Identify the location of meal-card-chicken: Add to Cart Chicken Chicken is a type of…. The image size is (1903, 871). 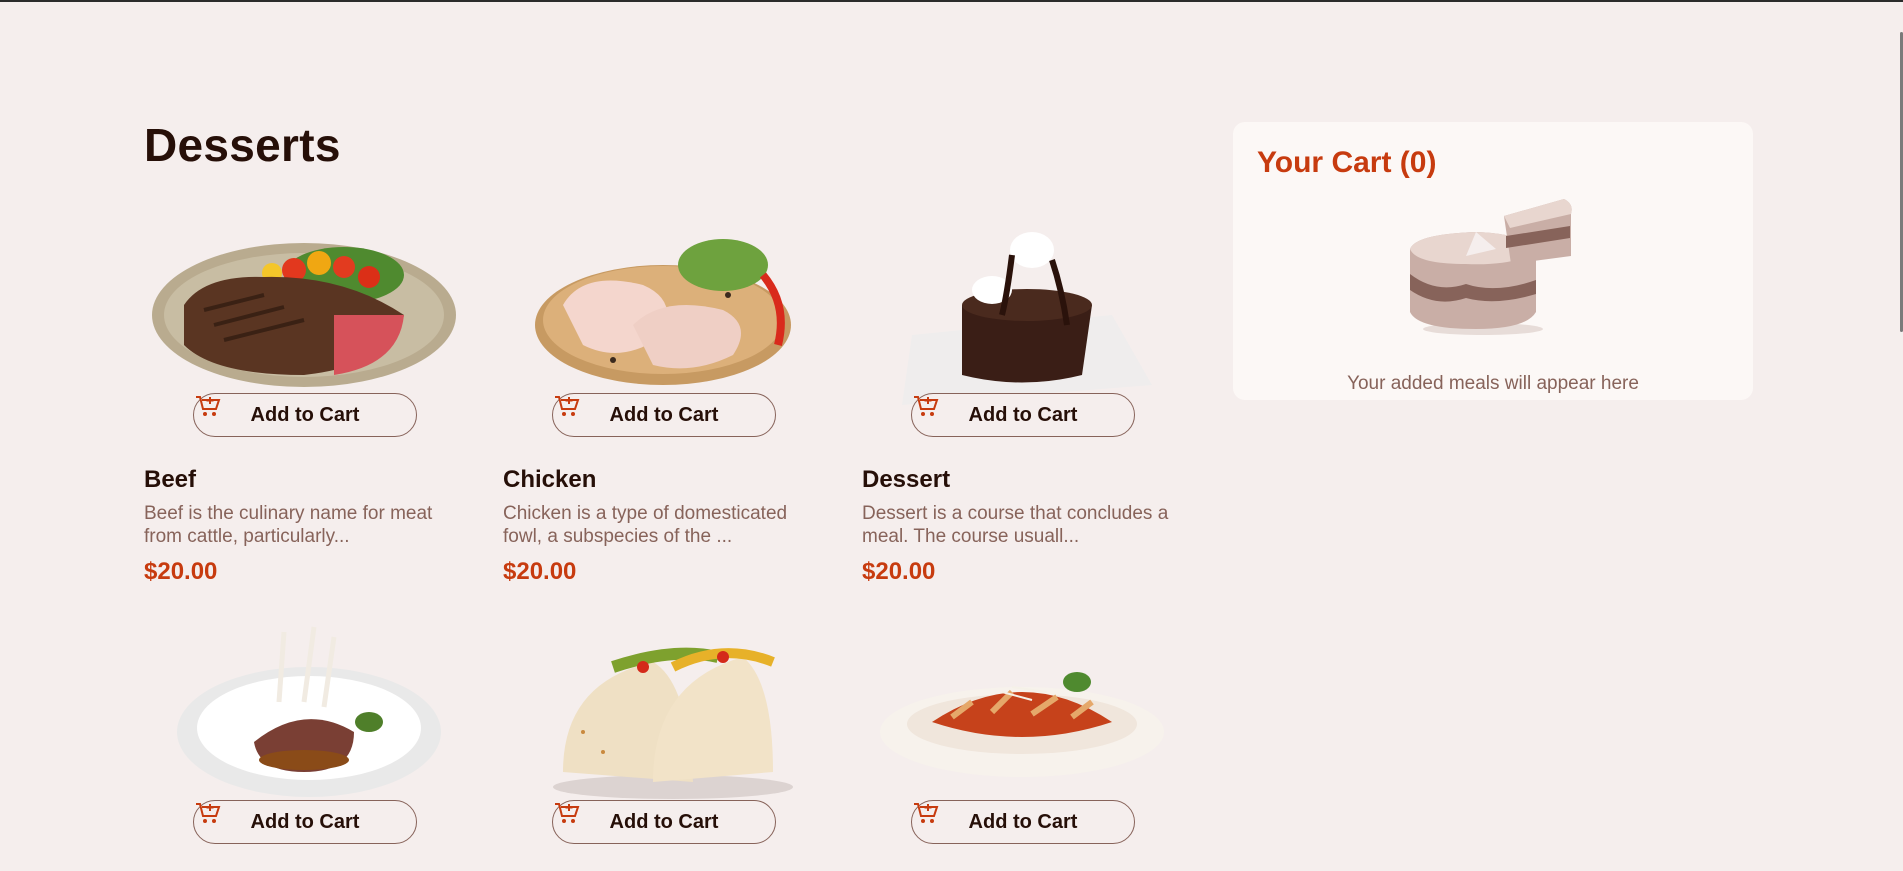
(663, 400).